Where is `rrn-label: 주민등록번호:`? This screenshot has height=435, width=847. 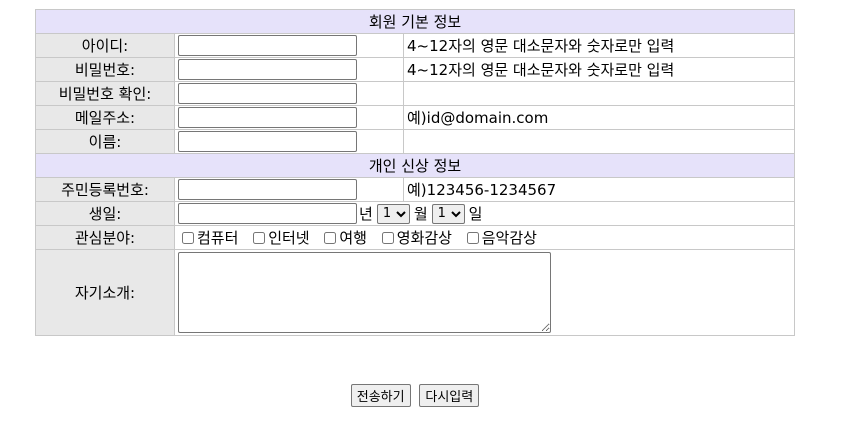 rrn-label: 주민등록번호: is located at coordinates (105, 189).